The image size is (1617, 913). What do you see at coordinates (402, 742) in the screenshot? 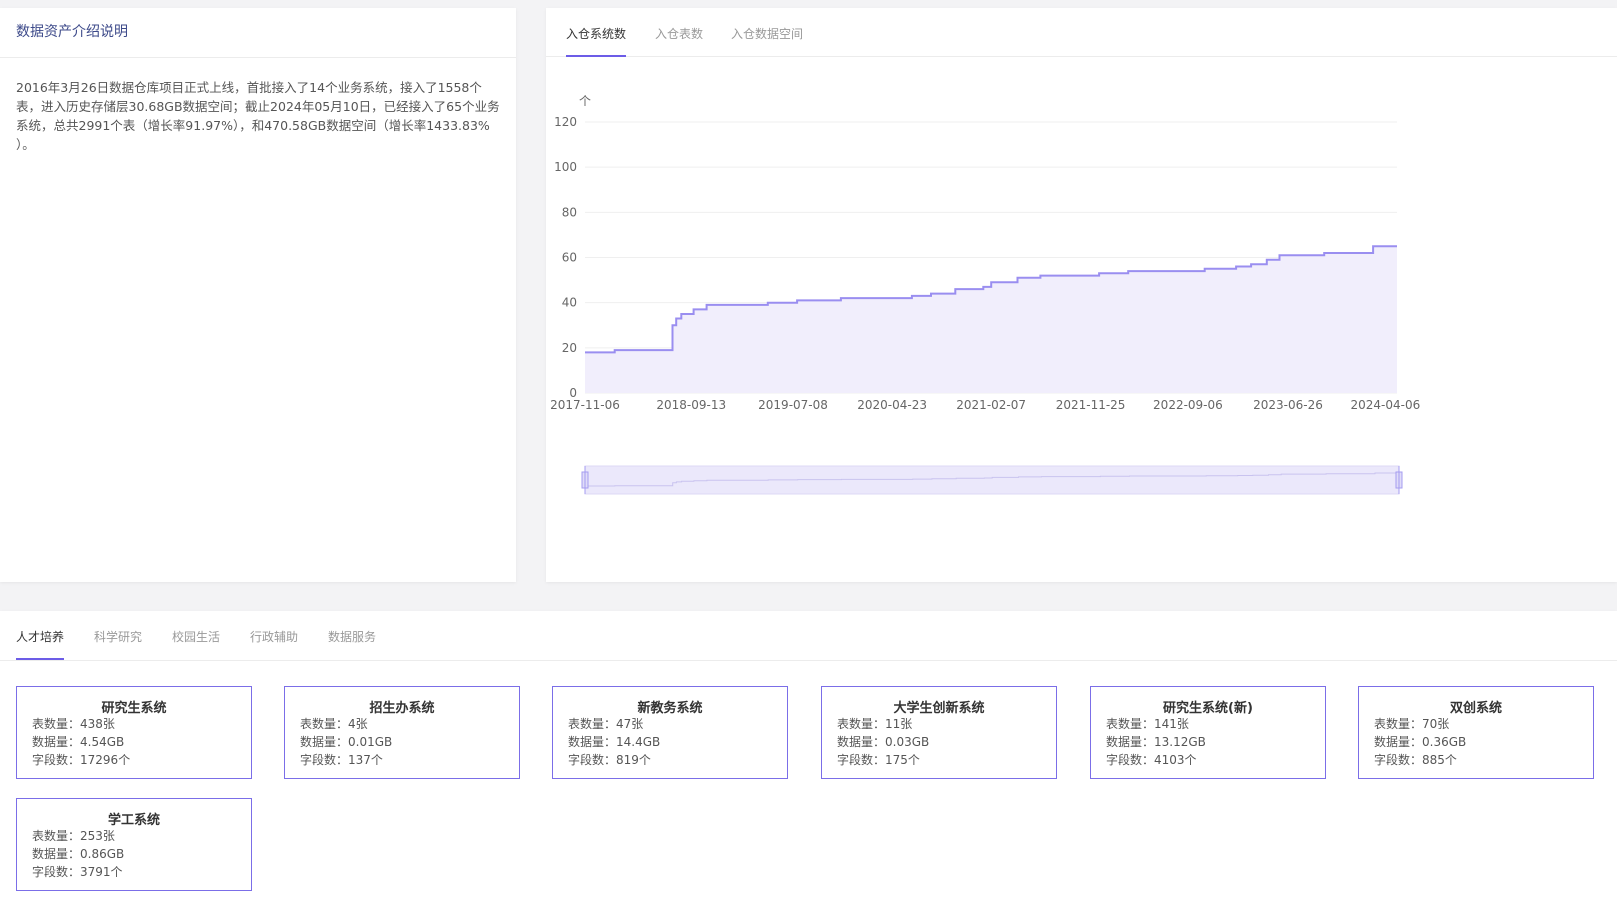
I see `system-data-size: 数据量：0.01GB` at bounding box center [402, 742].